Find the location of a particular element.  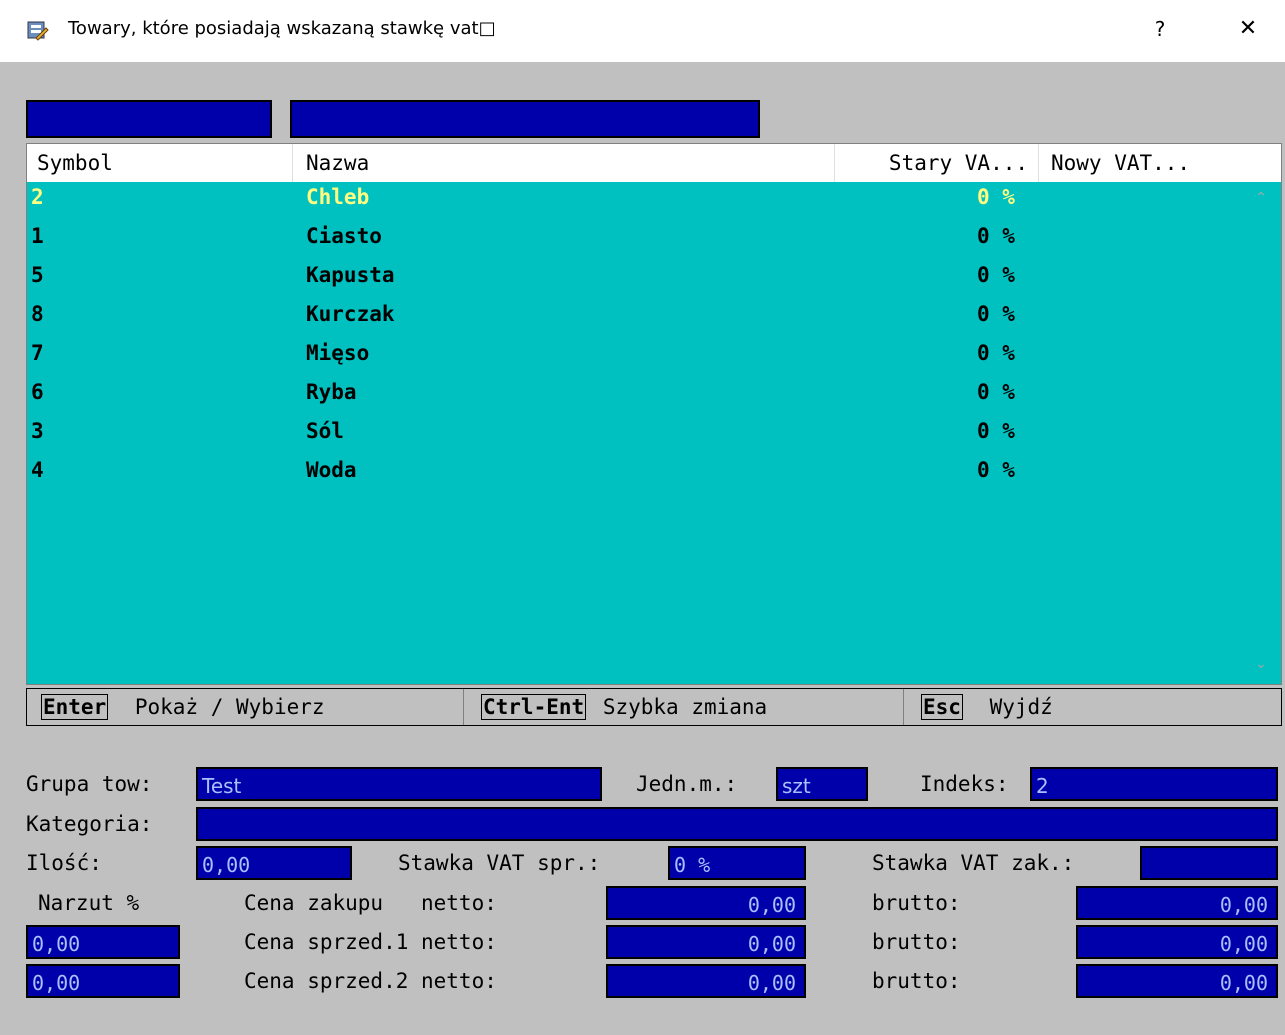

indeks-label: Indeks: is located at coordinates (964, 784).